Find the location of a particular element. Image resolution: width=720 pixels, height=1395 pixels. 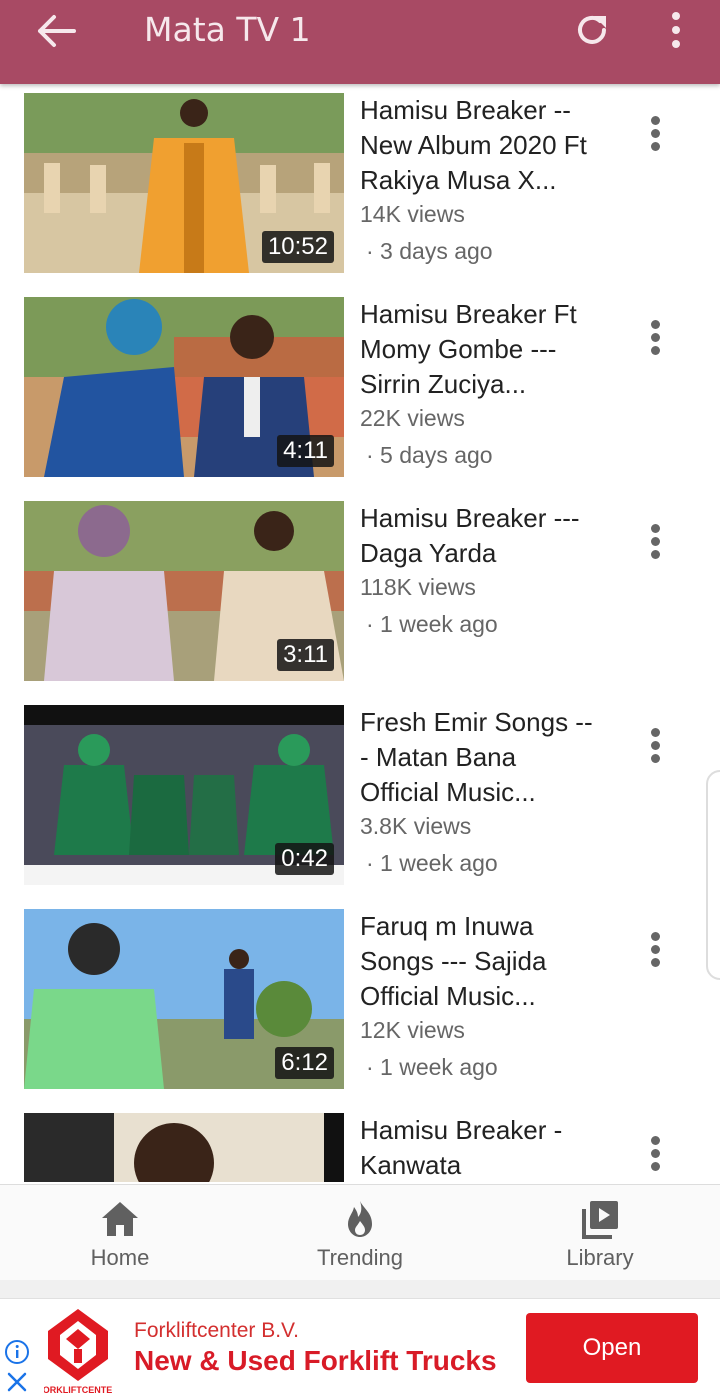

ad-headline: New & Used Forklift Trucks is located at coordinates (315, 1361).